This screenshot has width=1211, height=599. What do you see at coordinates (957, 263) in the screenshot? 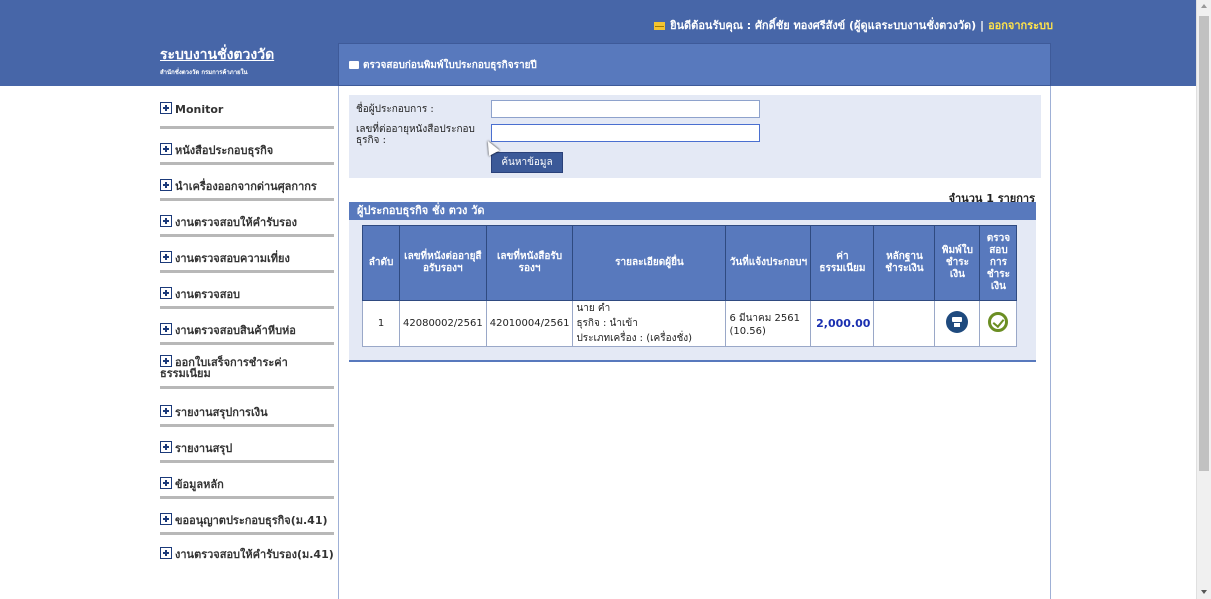
I see `col-print: พิมพ์ใบชำระเงิน` at bounding box center [957, 263].